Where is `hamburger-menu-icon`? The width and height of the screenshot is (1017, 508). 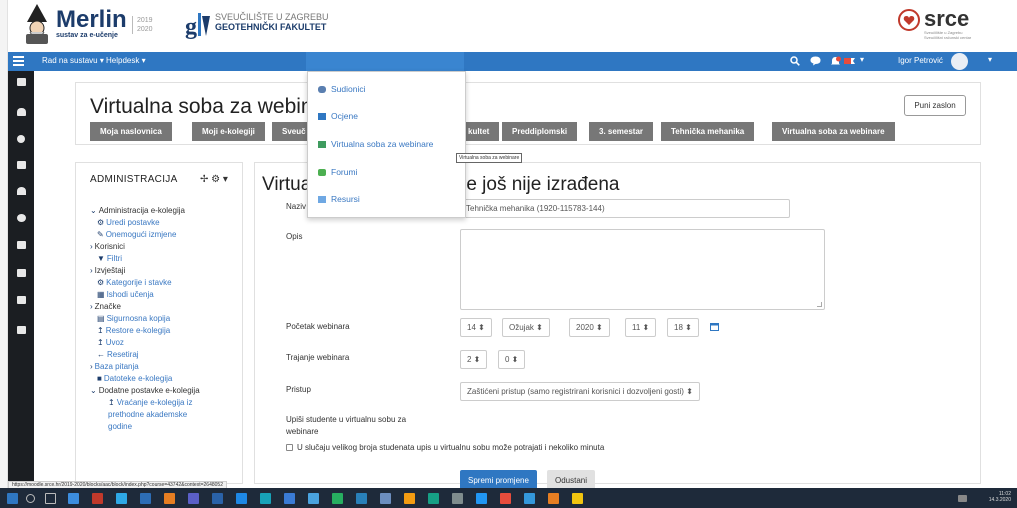 hamburger-menu-icon is located at coordinates (18, 61).